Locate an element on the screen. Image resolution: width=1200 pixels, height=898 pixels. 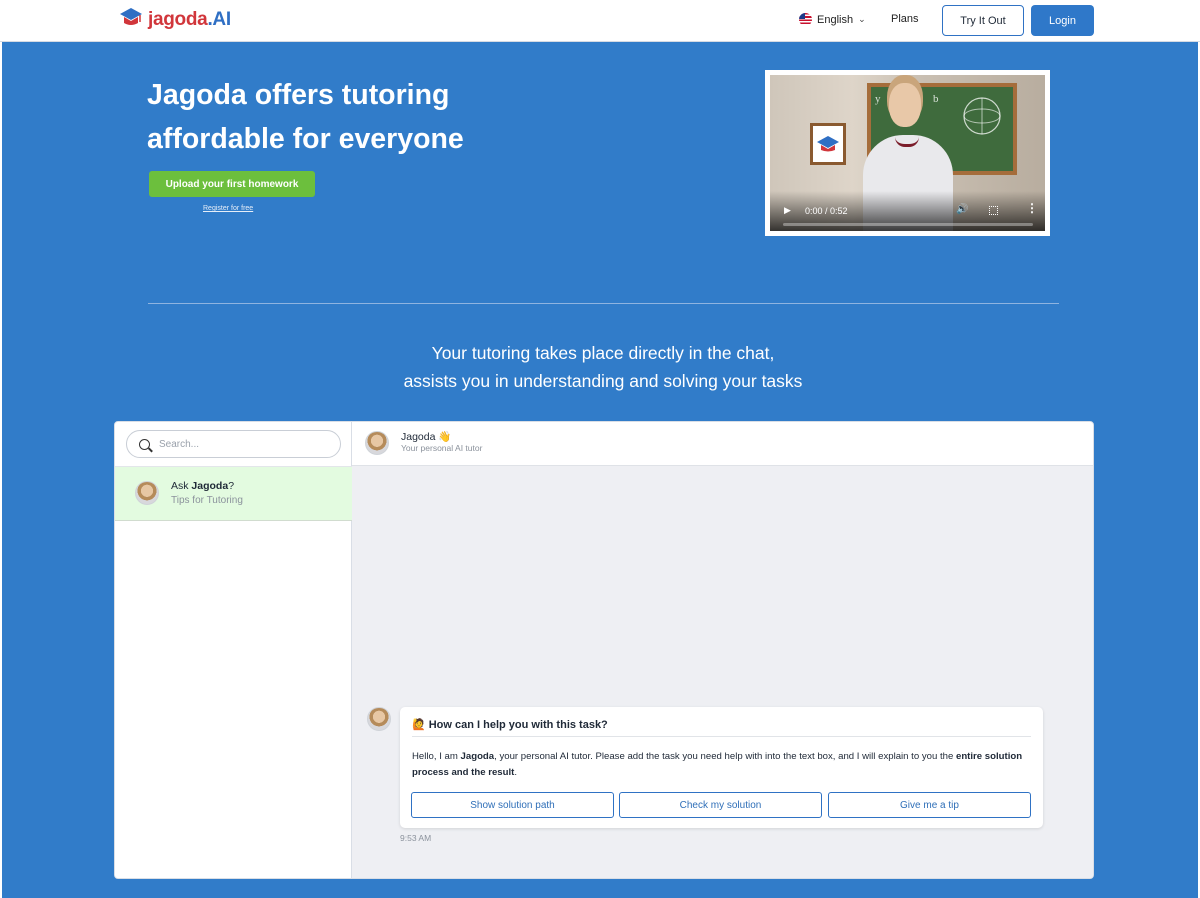
try-it-out-button: Try It Out is located at coordinates (983, 20).